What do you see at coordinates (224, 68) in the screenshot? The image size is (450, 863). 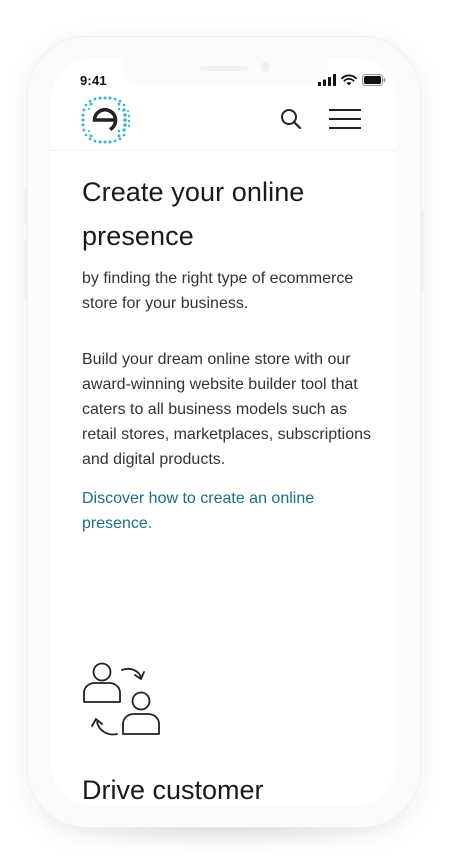 I see `phone-speaker` at bounding box center [224, 68].